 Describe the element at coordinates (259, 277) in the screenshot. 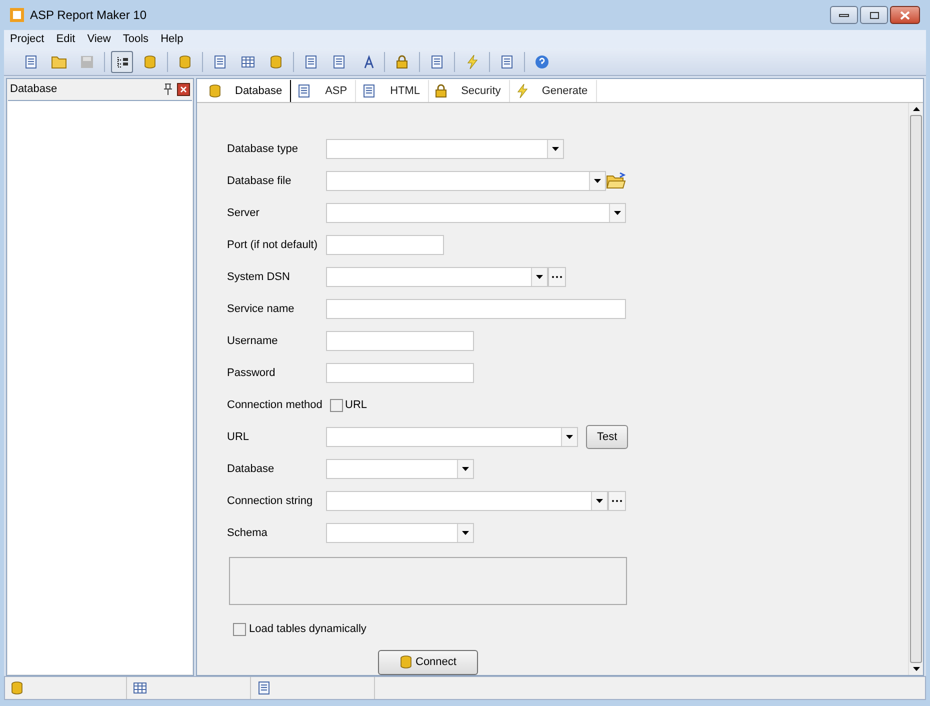

I see `field-label: System DSN` at that location.